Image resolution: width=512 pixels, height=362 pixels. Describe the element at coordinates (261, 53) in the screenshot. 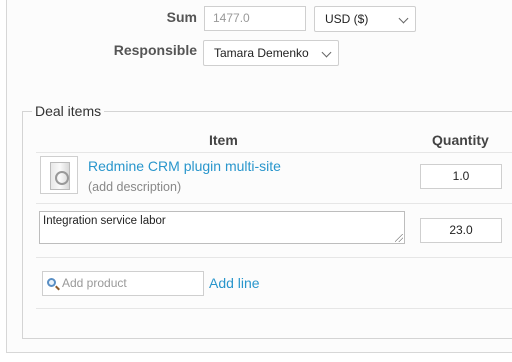

I see `responsible-value: Tamara Demenko` at that location.